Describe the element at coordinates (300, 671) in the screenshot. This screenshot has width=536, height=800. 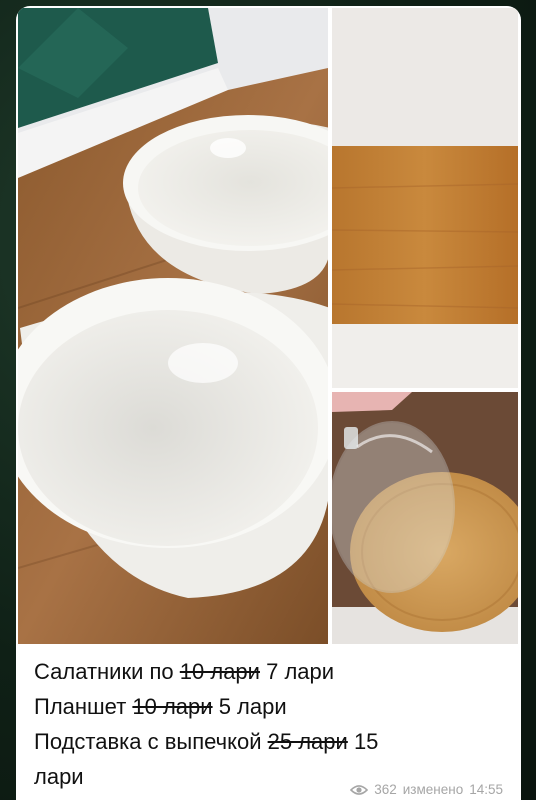
I see `new-price: 7 лари` at that location.